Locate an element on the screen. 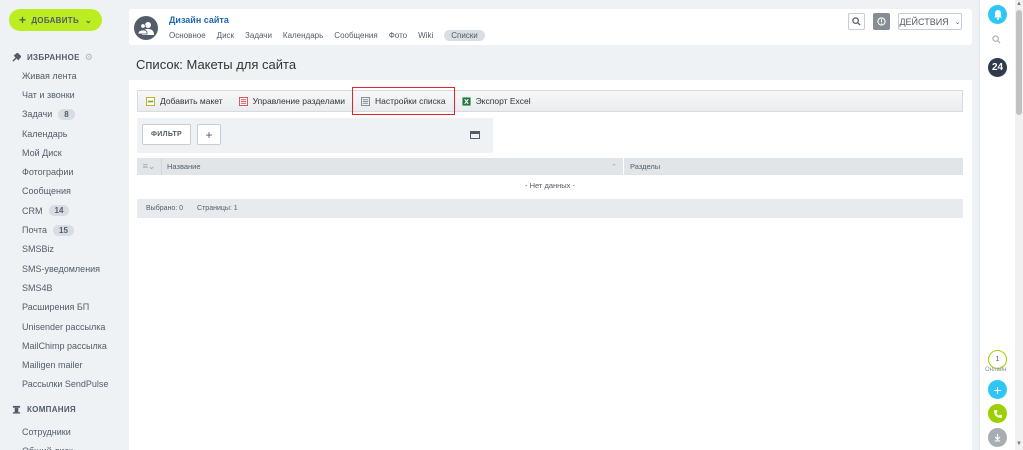  group-nav-item: Сообщения is located at coordinates (355, 35).